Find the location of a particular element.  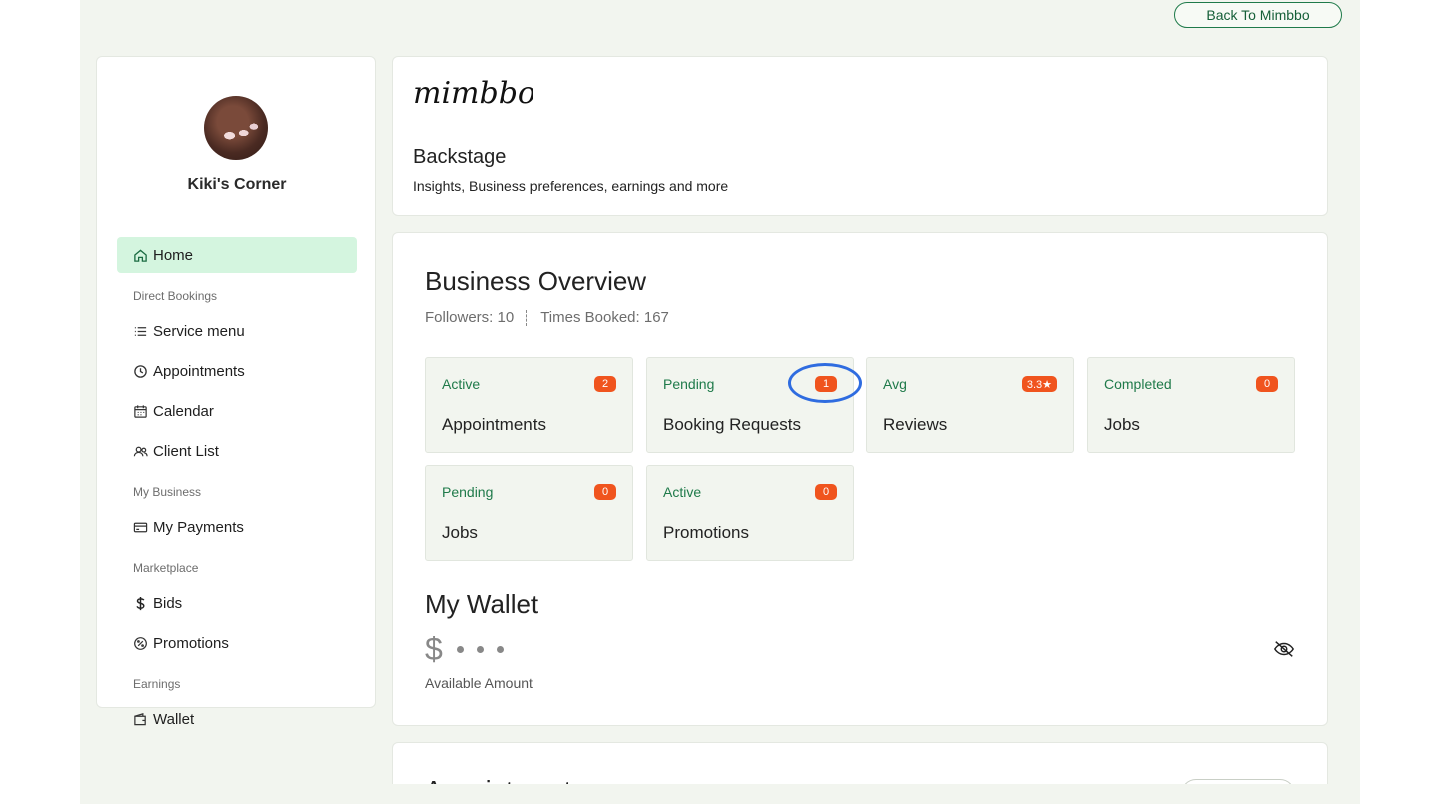

overview-stats: Followers: 10 Times Booked: 167 is located at coordinates (547, 317).